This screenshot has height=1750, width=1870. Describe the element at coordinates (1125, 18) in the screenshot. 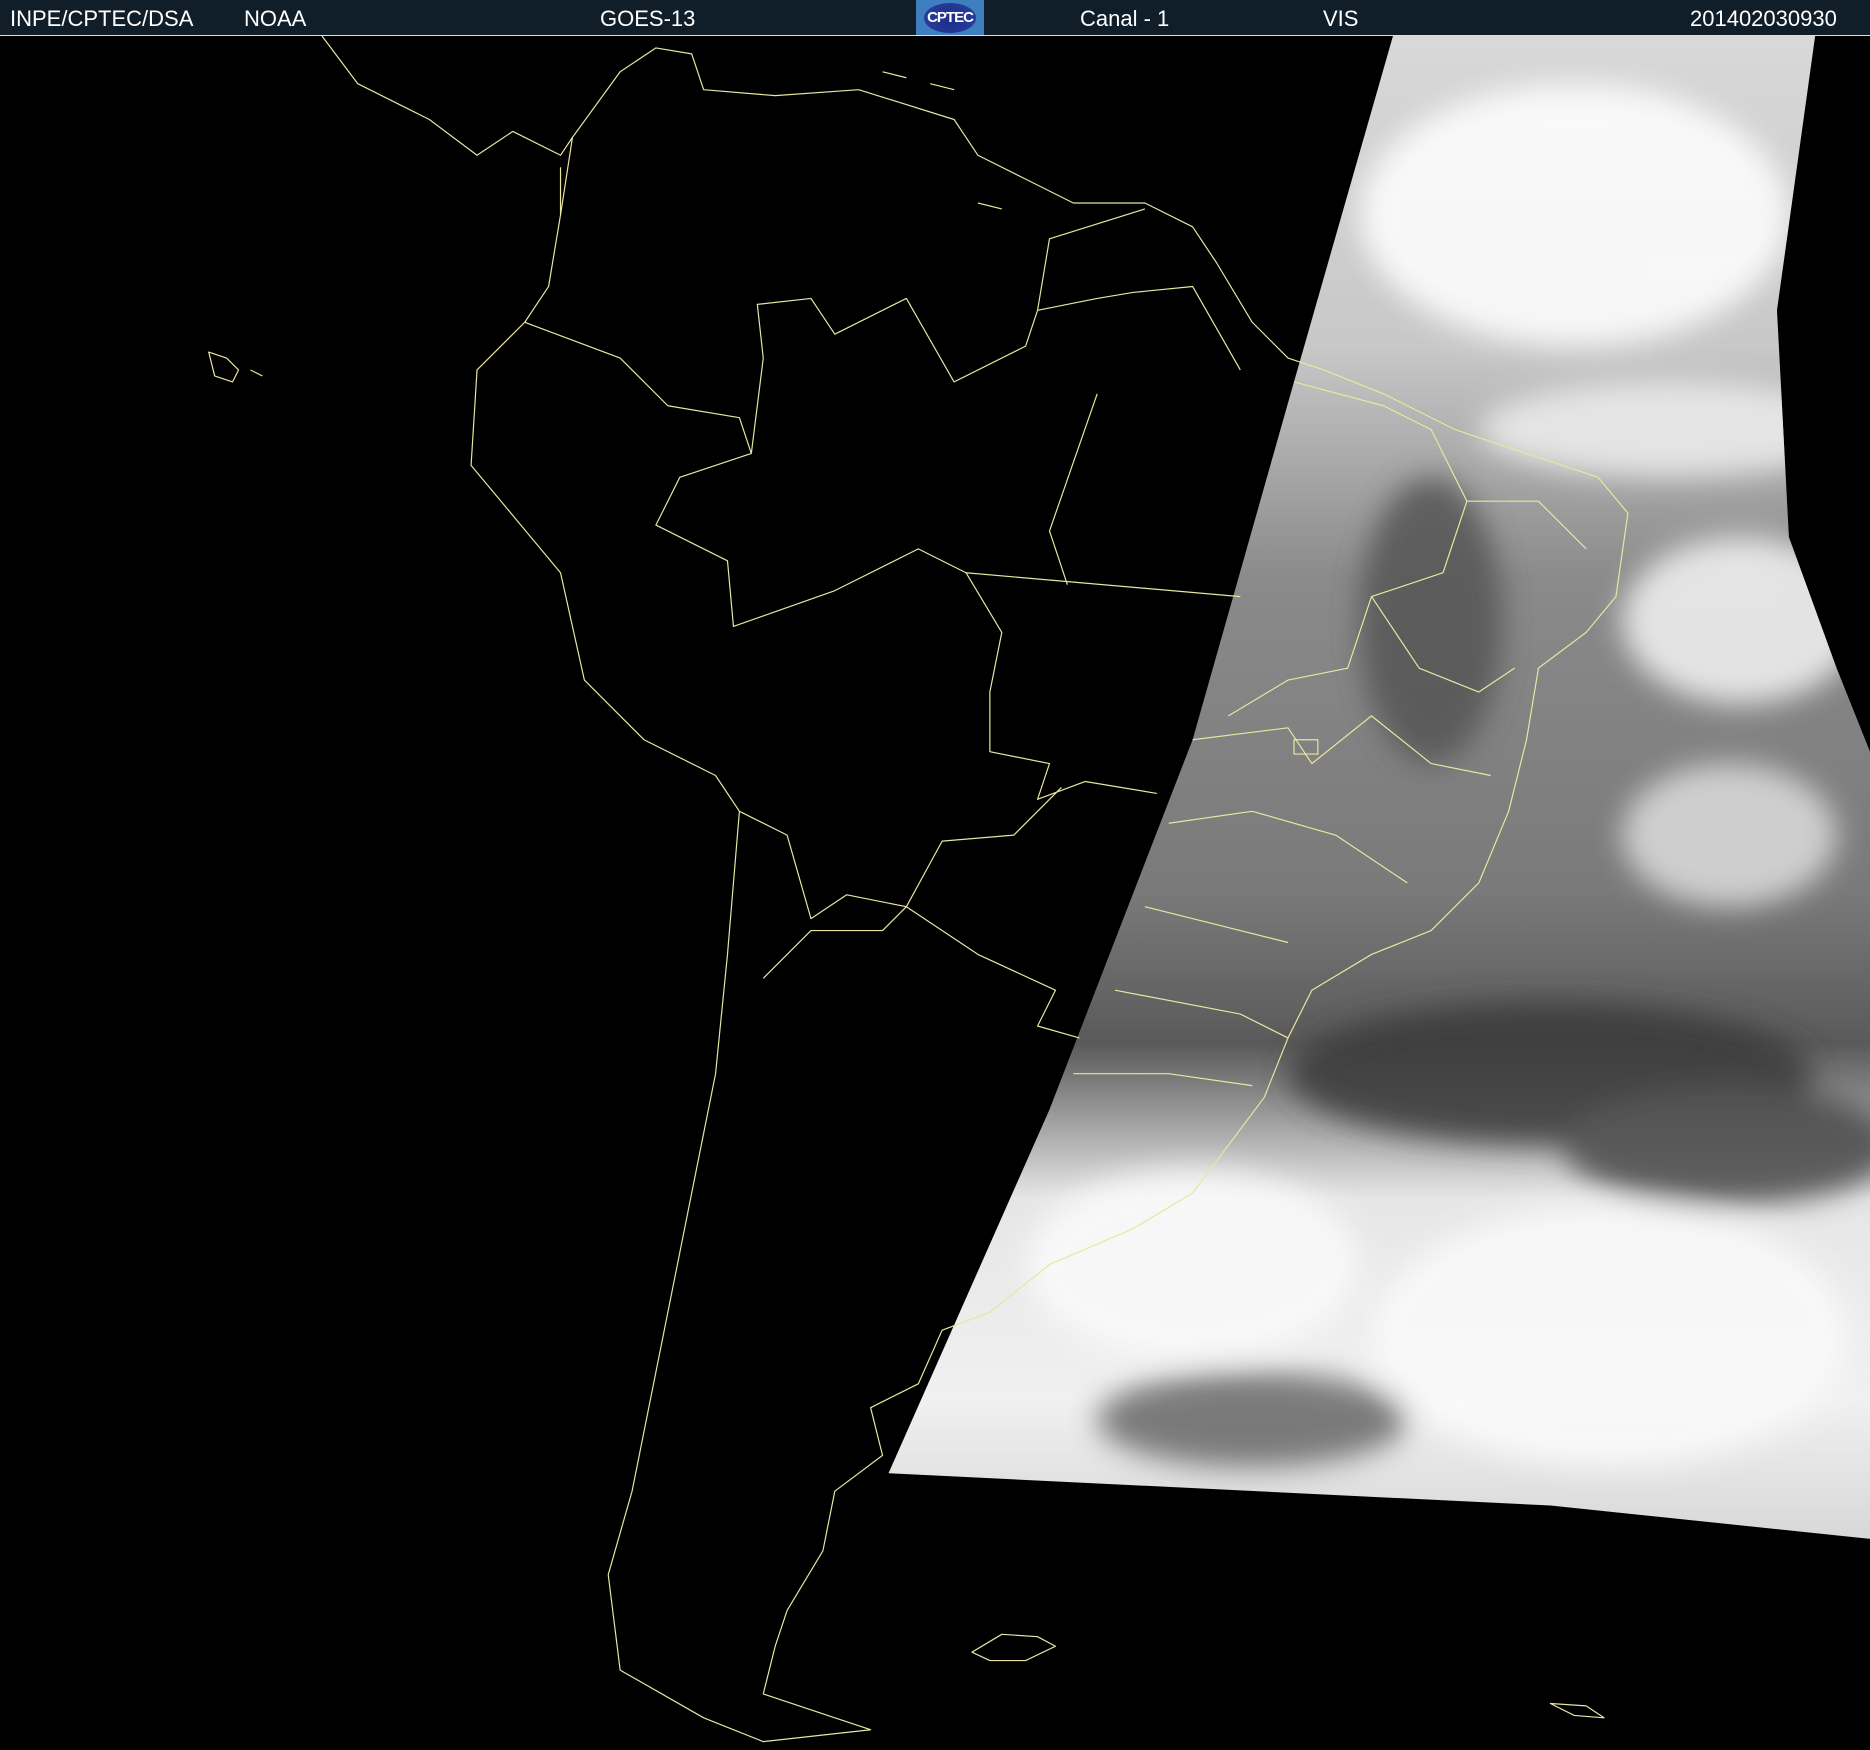

I see `channel-label: Canal - 1` at that location.